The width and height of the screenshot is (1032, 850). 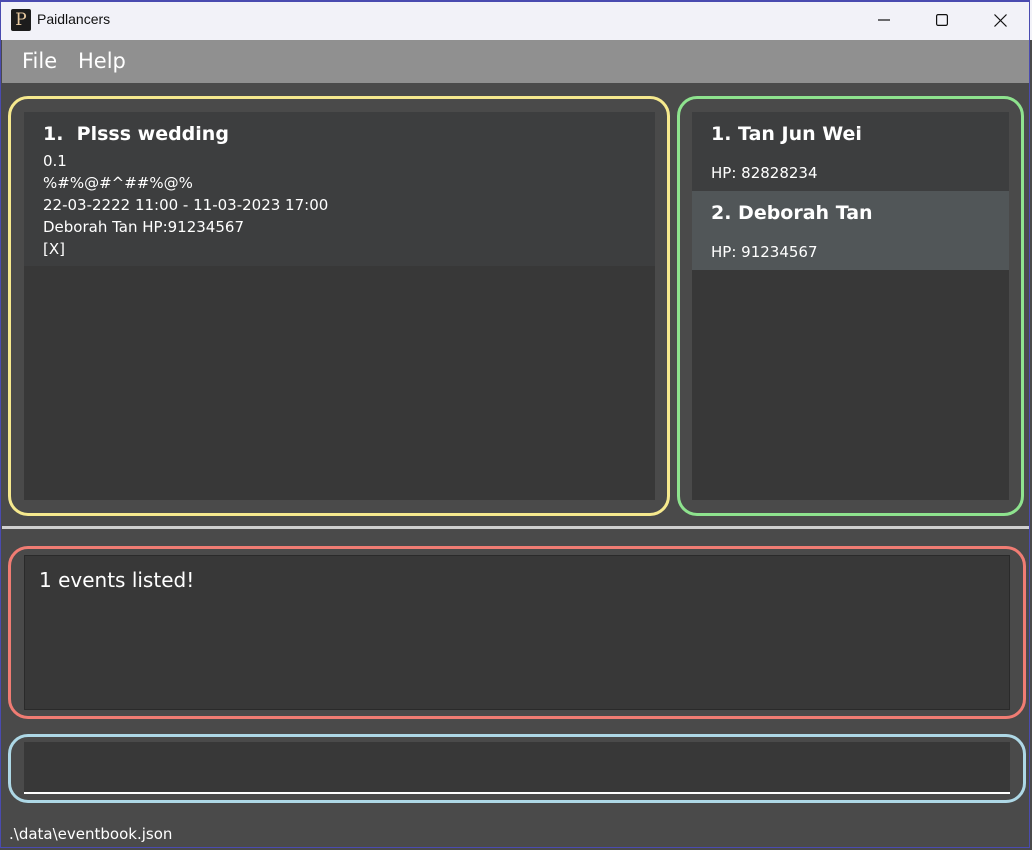 What do you see at coordinates (143, 227) in the screenshot?
I see `event-client: Deborah Tan HP:91234567` at bounding box center [143, 227].